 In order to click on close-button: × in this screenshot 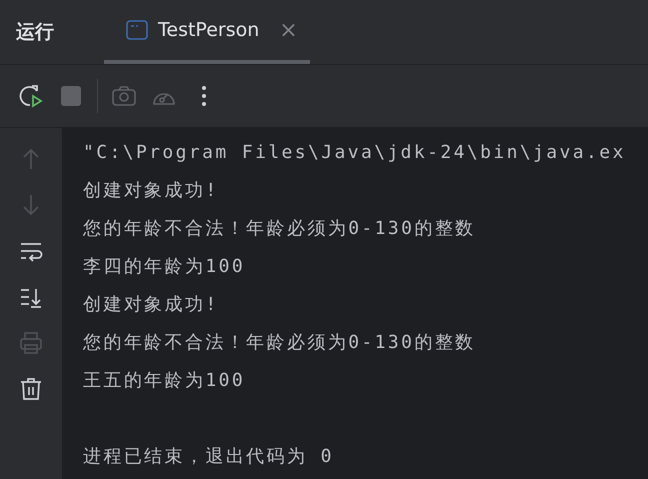, I will do `click(288, 30)`.